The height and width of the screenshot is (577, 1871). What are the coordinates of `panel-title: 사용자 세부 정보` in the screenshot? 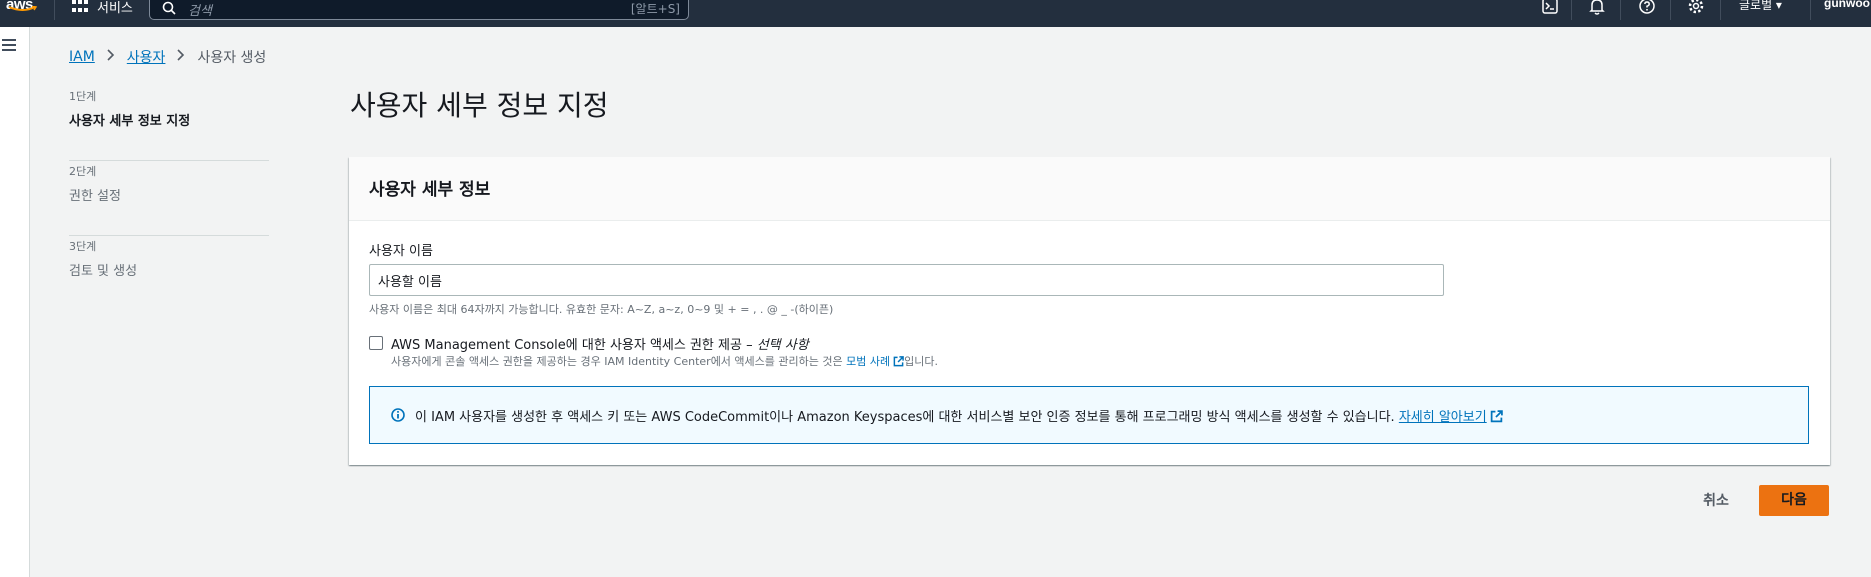 It's located at (430, 190).